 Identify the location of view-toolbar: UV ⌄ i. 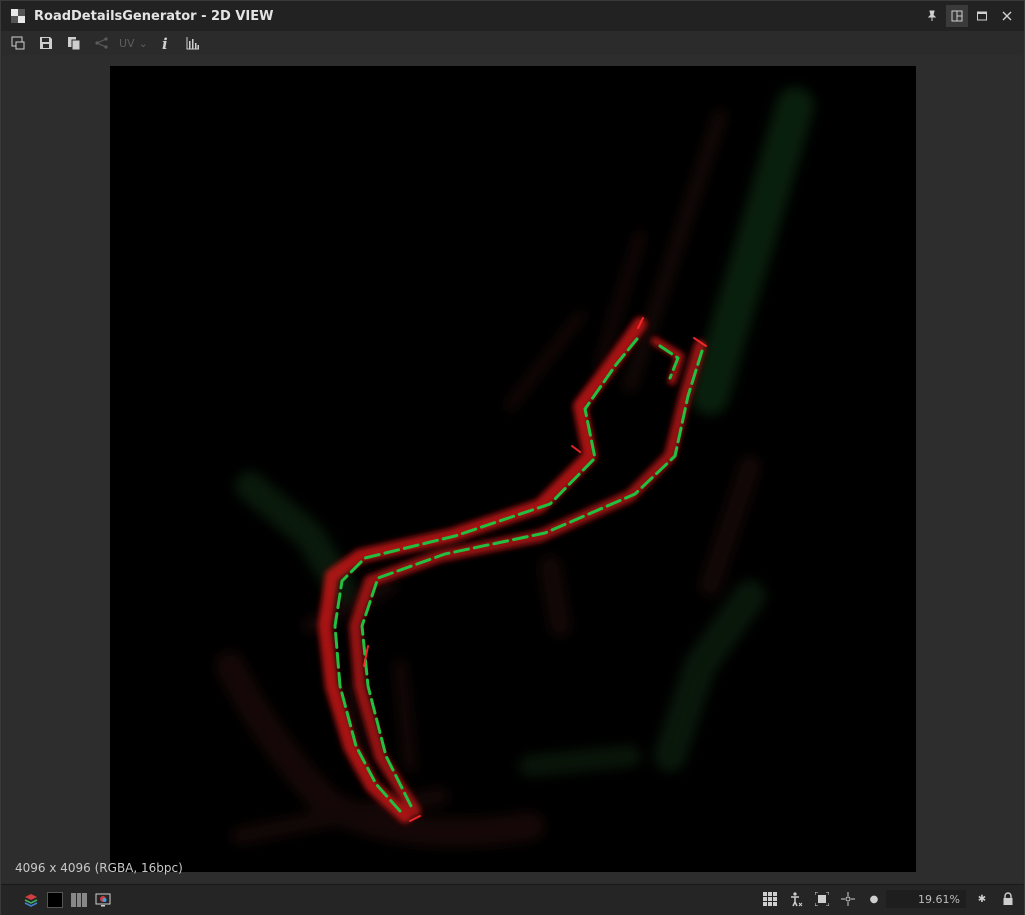
(512, 43).